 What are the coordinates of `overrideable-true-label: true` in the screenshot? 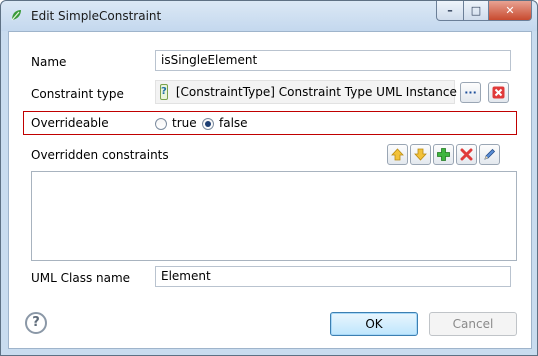 It's located at (184, 123).